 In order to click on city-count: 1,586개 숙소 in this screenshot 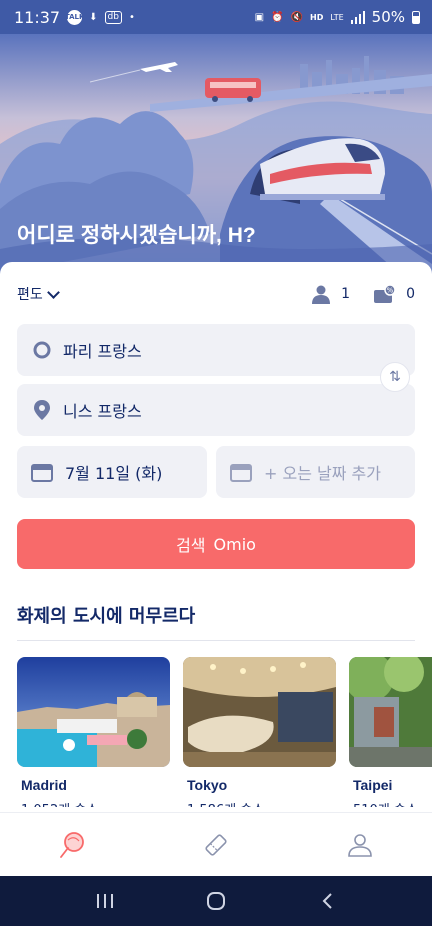, I will do `click(261, 803)`.